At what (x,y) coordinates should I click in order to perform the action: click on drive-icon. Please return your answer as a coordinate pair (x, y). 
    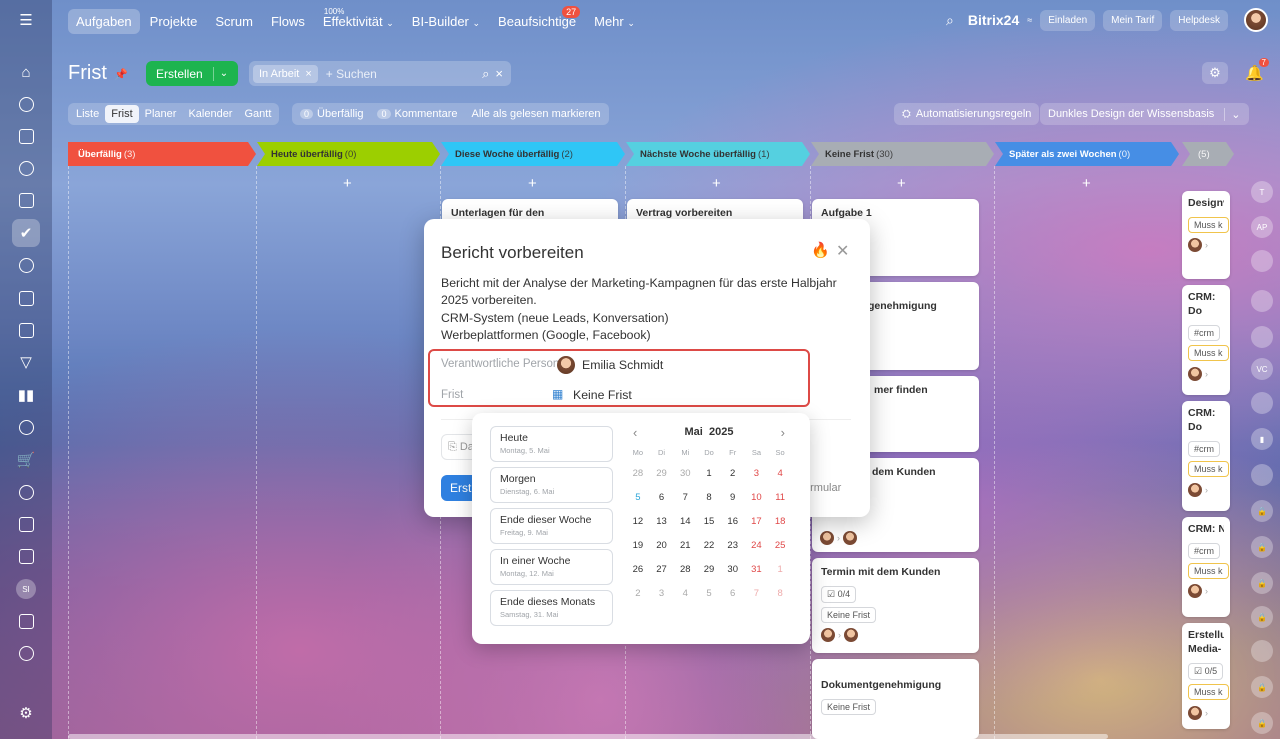
    Looking at the image, I should click on (26, 330).